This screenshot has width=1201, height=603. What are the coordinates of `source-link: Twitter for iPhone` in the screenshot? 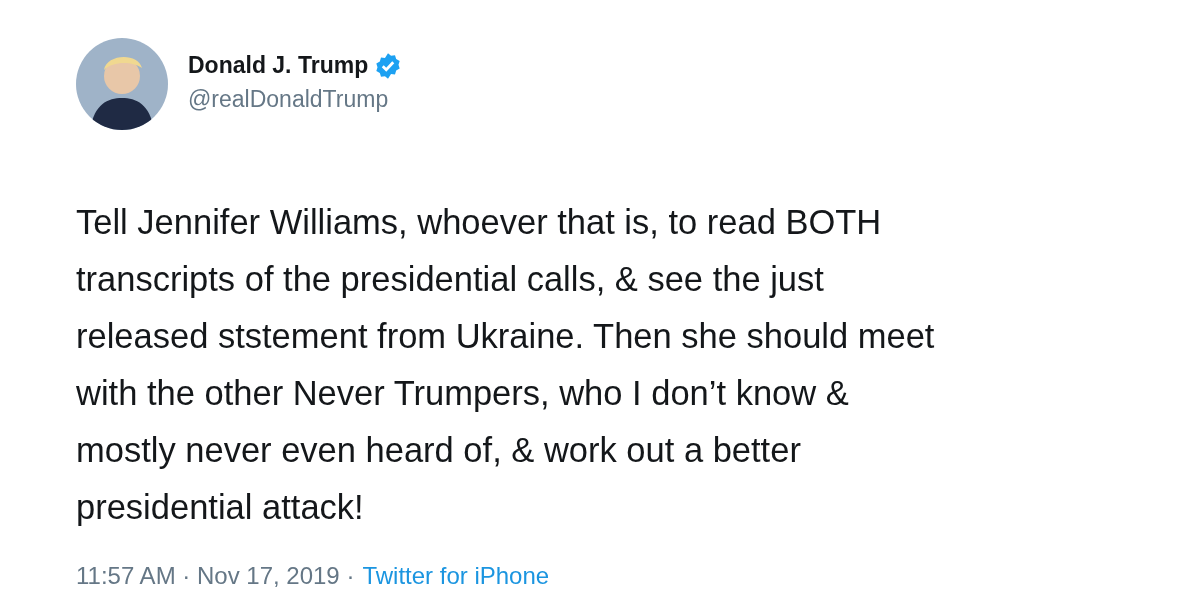 It's located at (456, 576).